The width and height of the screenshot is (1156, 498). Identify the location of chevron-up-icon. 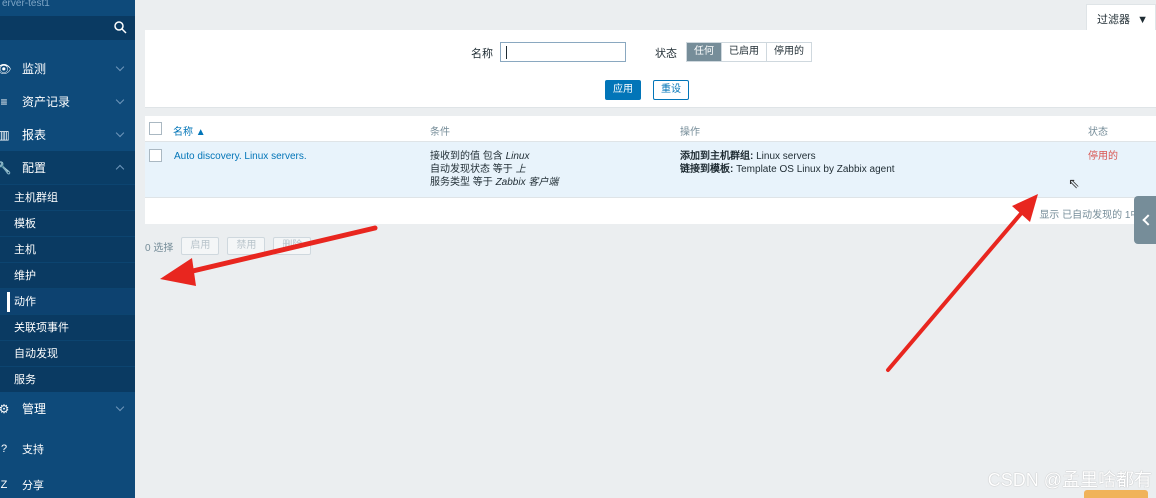
(120, 169).